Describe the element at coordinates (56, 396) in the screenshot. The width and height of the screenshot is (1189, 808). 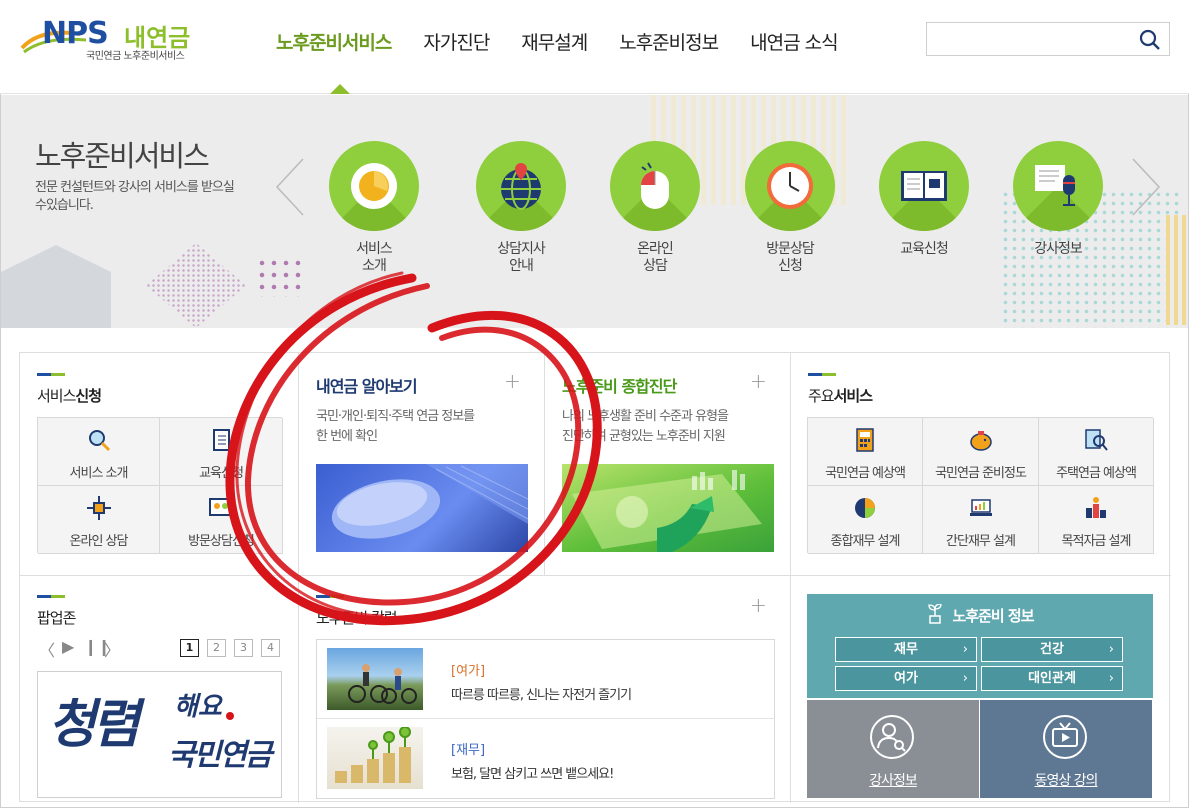
I see `title-part: 서비스` at that location.